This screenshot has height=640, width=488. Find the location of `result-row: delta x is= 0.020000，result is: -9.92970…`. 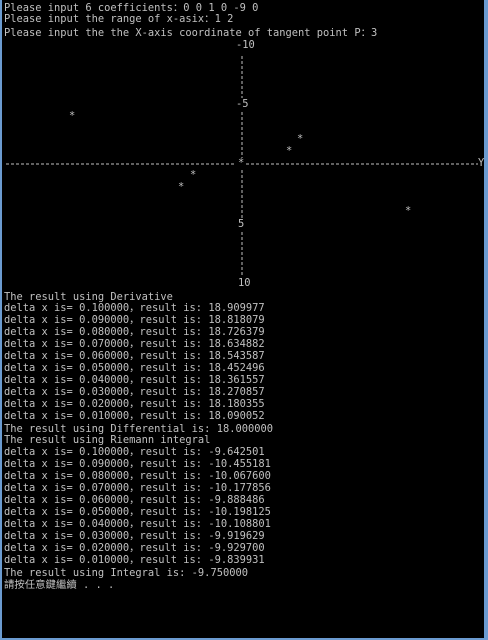

result-row: delta x is= 0.020000，result is: -9.92970… is located at coordinates (134, 548).